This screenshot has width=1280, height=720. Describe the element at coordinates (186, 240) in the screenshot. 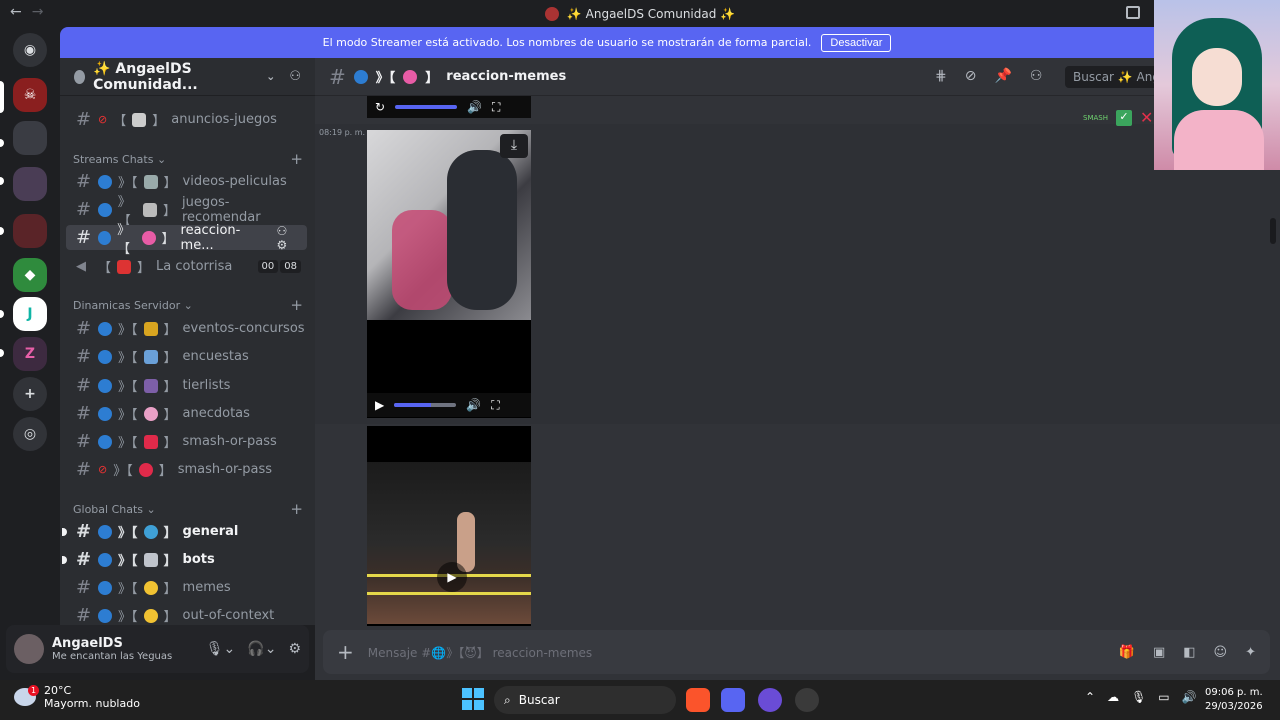

I see `channel-reaccion-memes: # 》【 】 reaccion-me... ⚇ ⚙` at that location.